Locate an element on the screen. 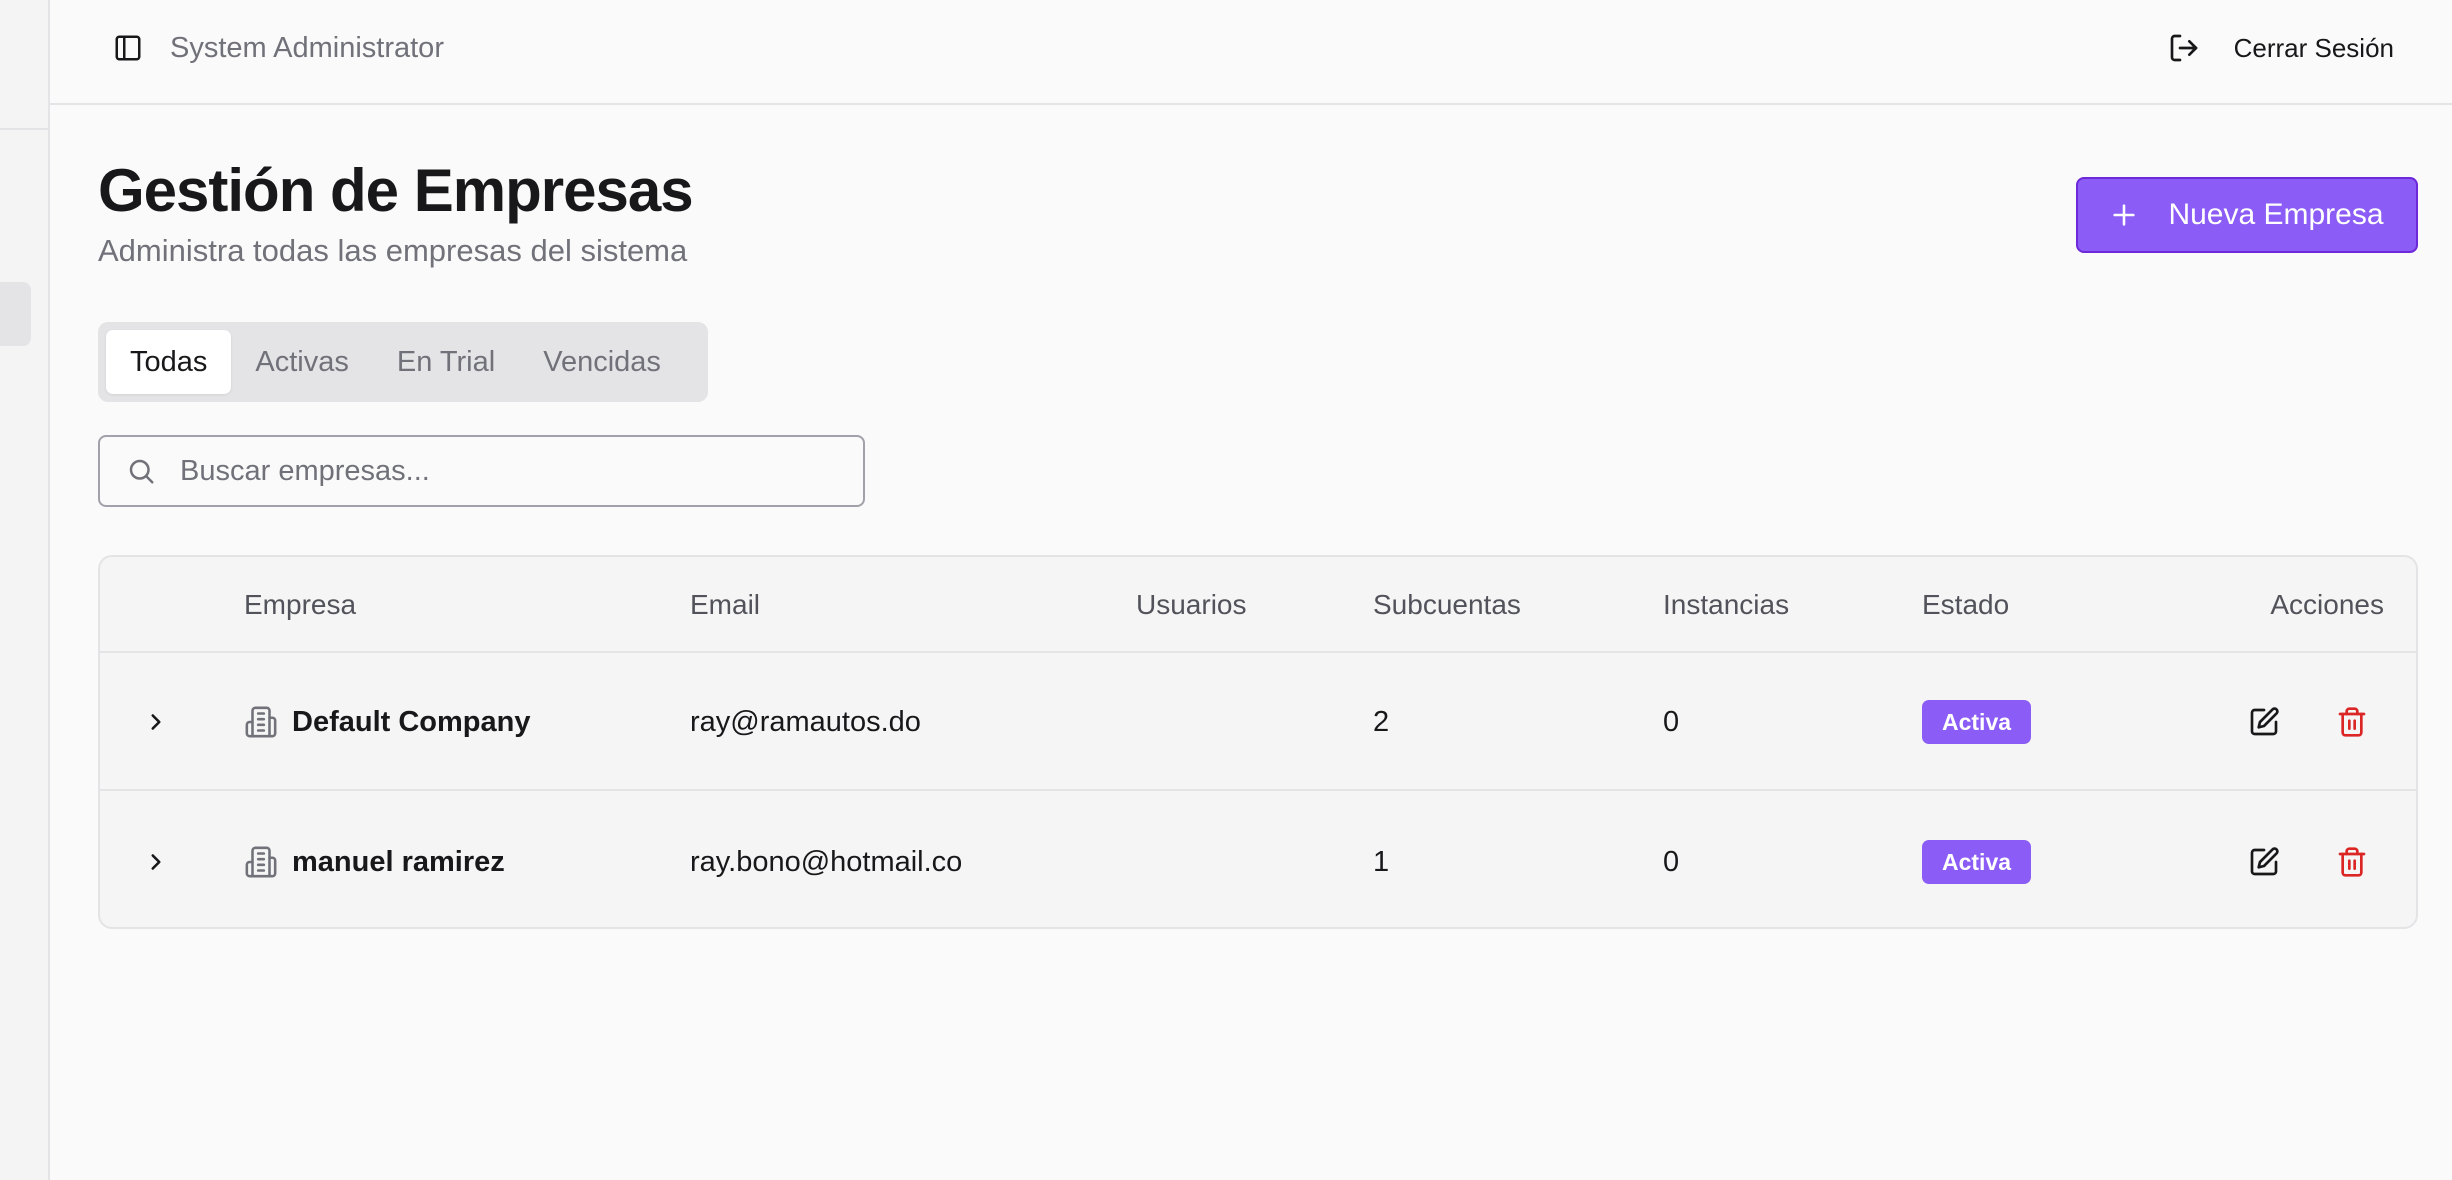  plus-icon is located at coordinates (2124, 215).